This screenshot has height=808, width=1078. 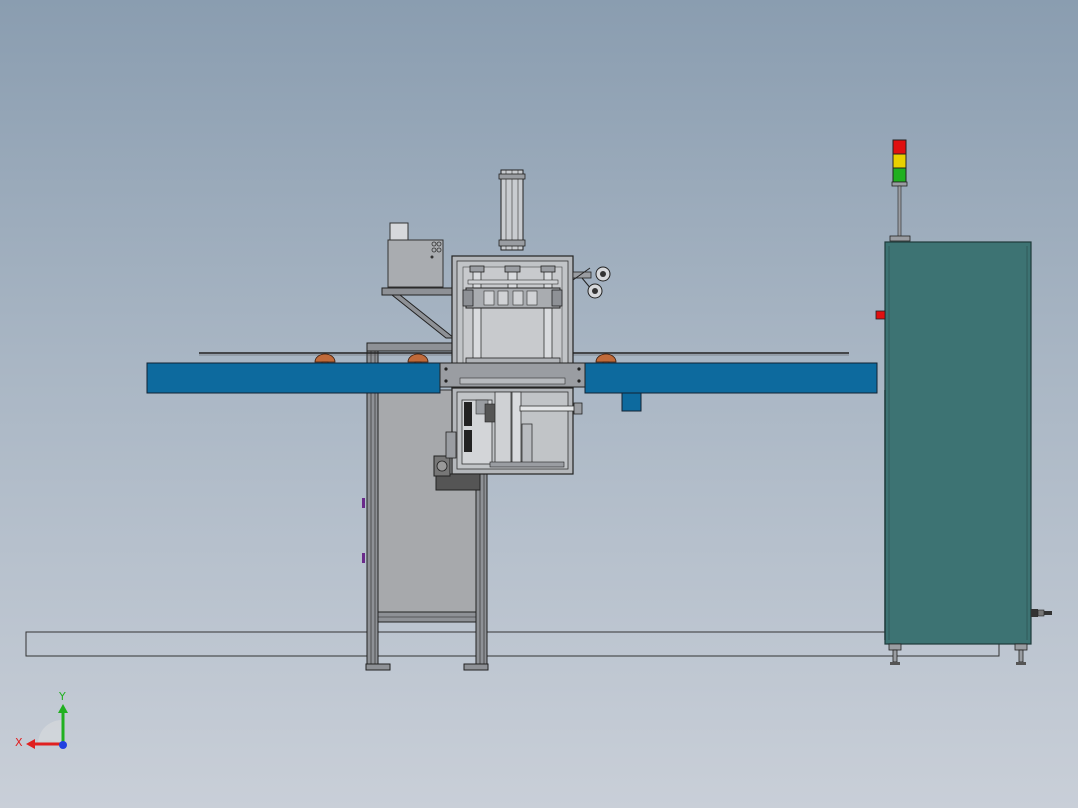 What do you see at coordinates (415, 263) in the screenshot?
I see `control-box` at bounding box center [415, 263].